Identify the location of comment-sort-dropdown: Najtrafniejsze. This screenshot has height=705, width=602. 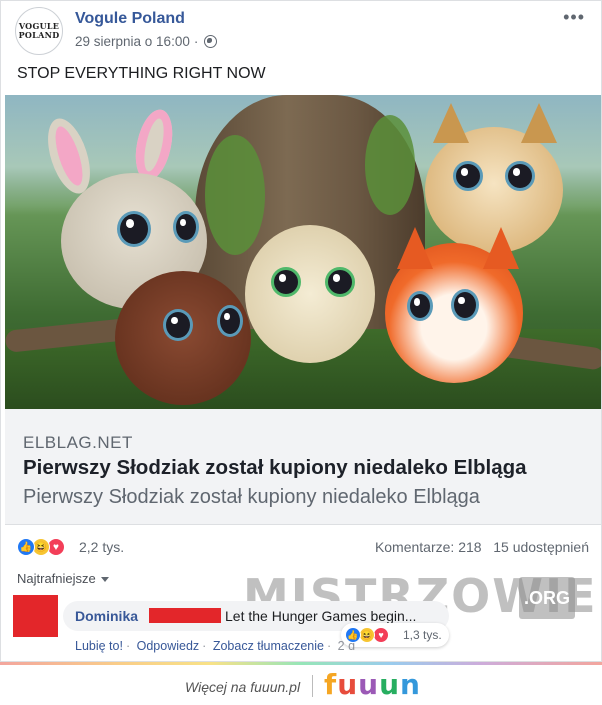
(63, 578).